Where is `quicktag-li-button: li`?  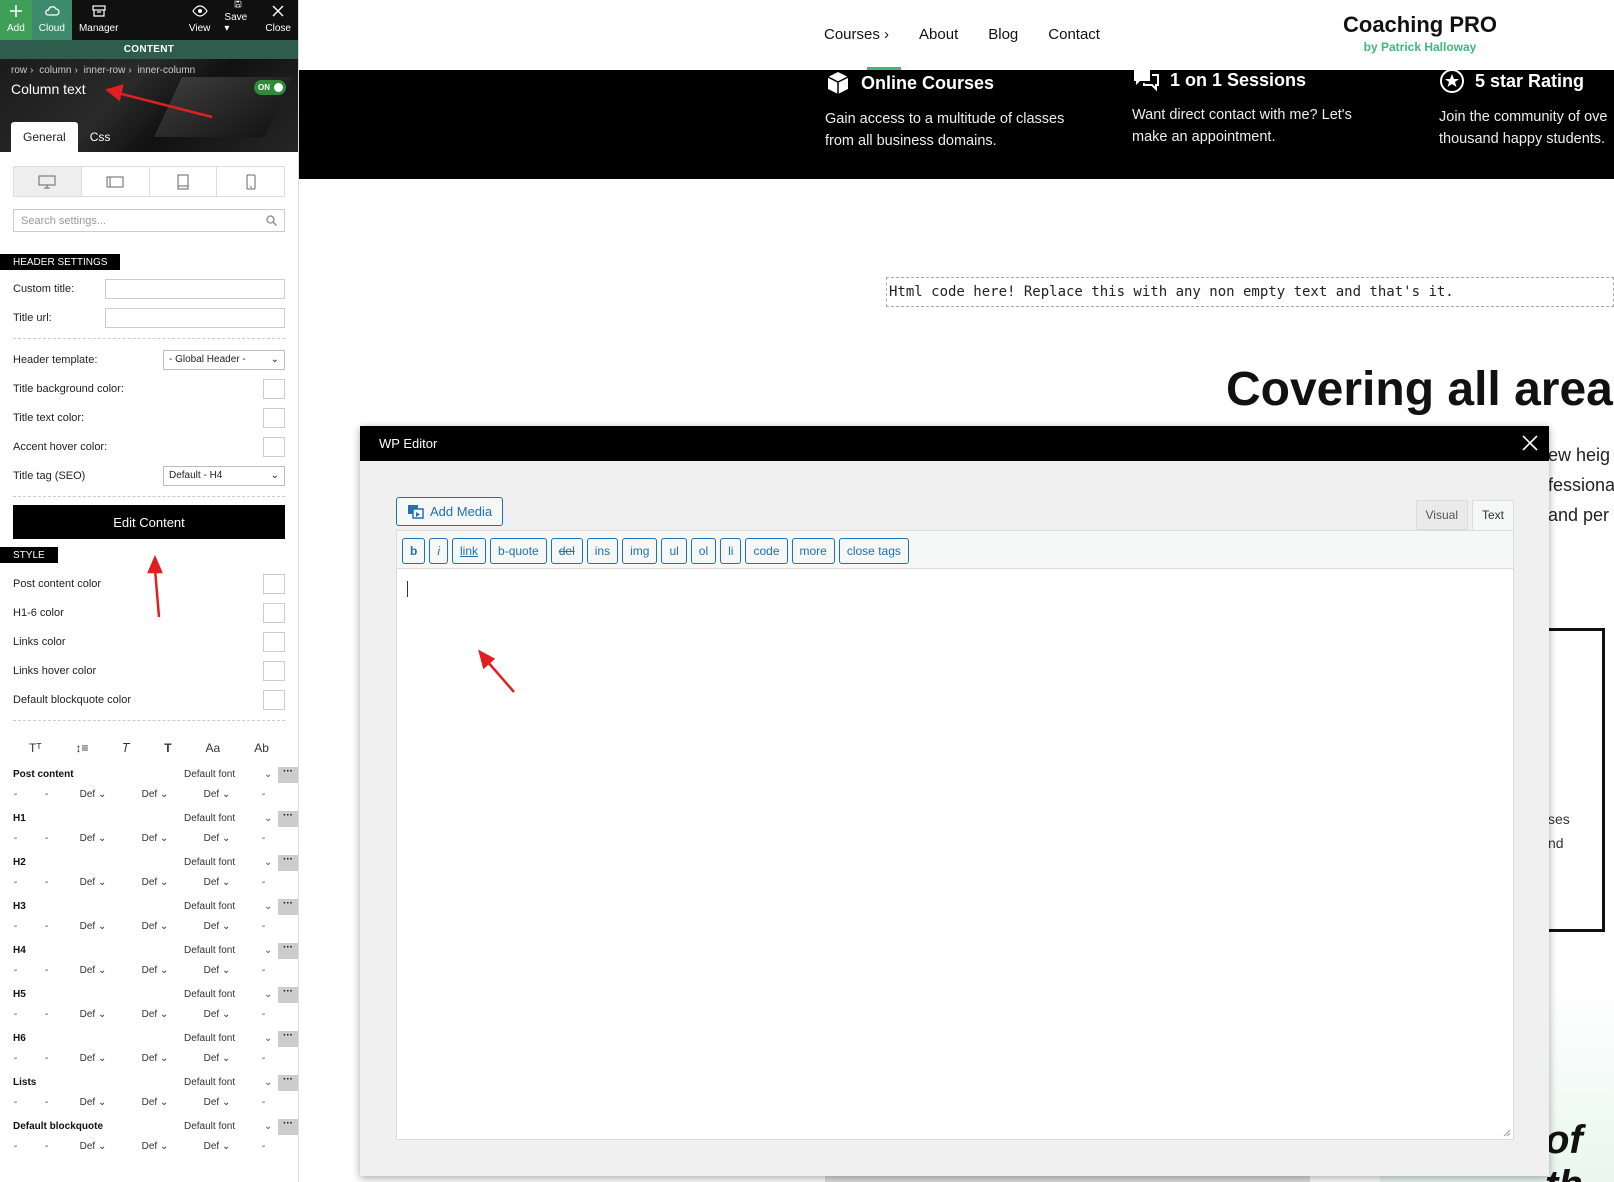
quicktag-li-button: li is located at coordinates (731, 550).